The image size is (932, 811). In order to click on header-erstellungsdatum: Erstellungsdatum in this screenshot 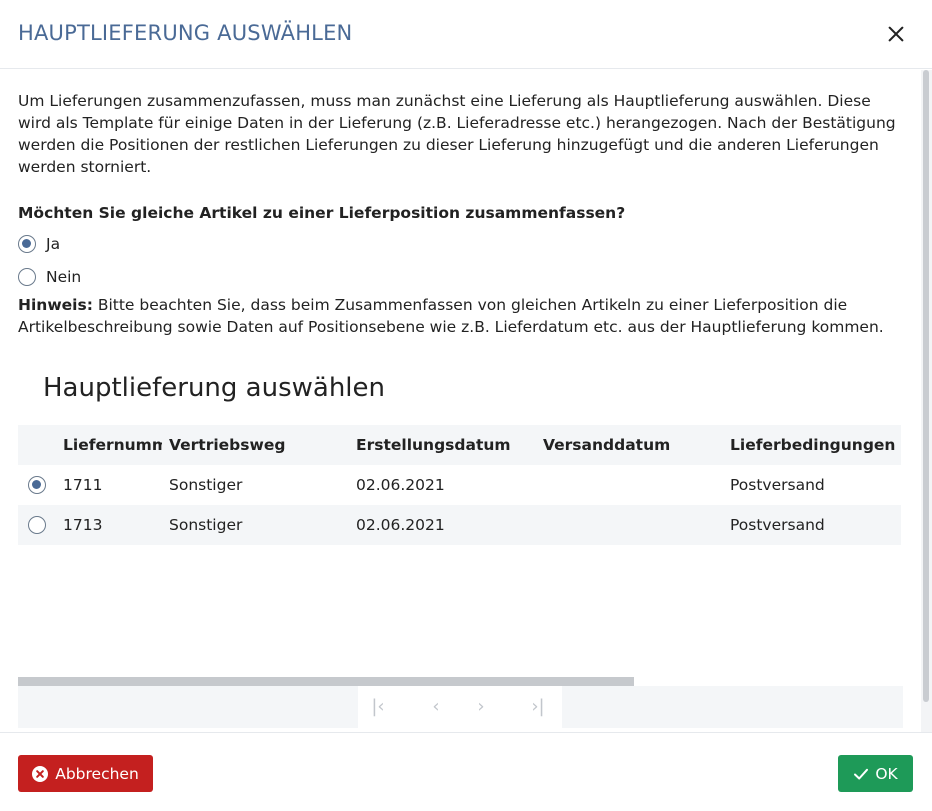, I will do `click(446, 445)`.